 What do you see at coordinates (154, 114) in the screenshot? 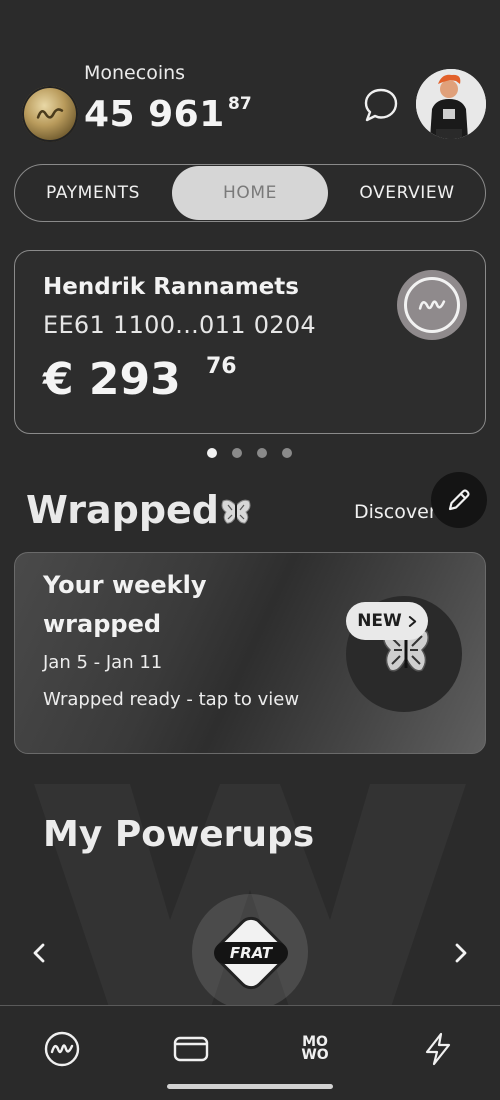
I see `coins-value: 45 961` at bounding box center [154, 114].